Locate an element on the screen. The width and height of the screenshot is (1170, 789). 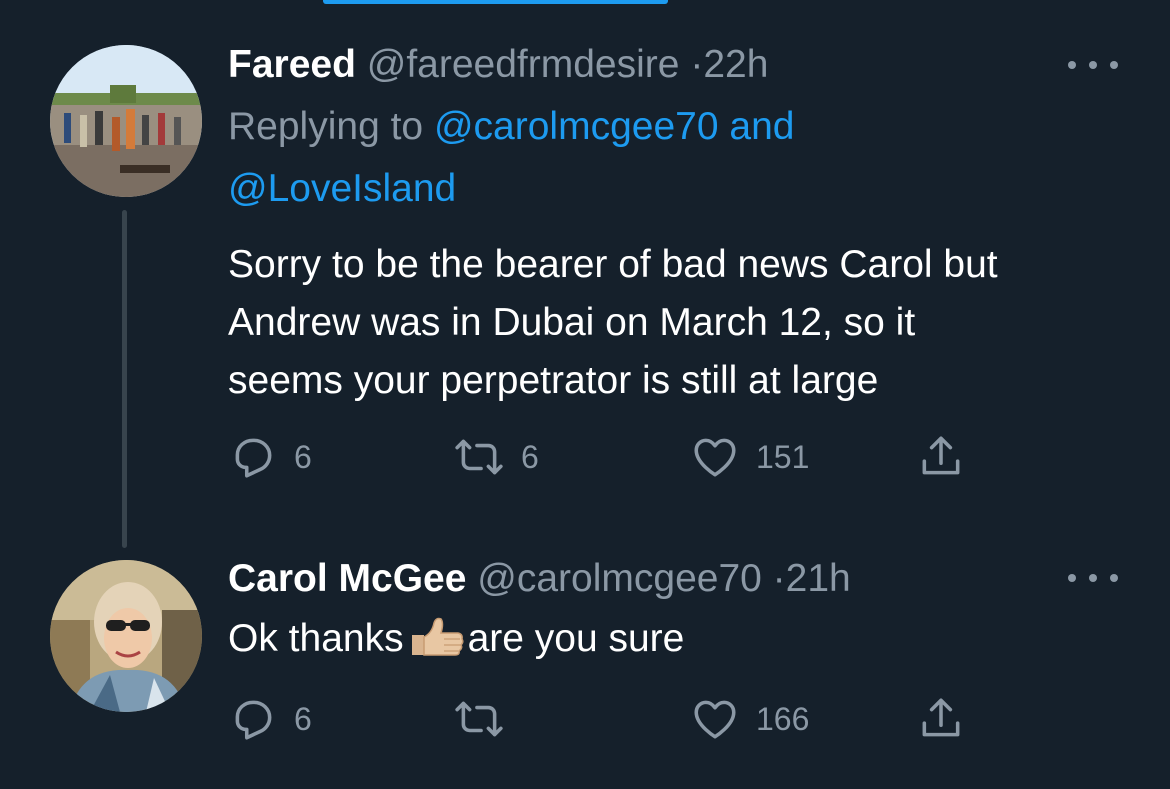
avatar-carol is located at coordinates (126, 636).